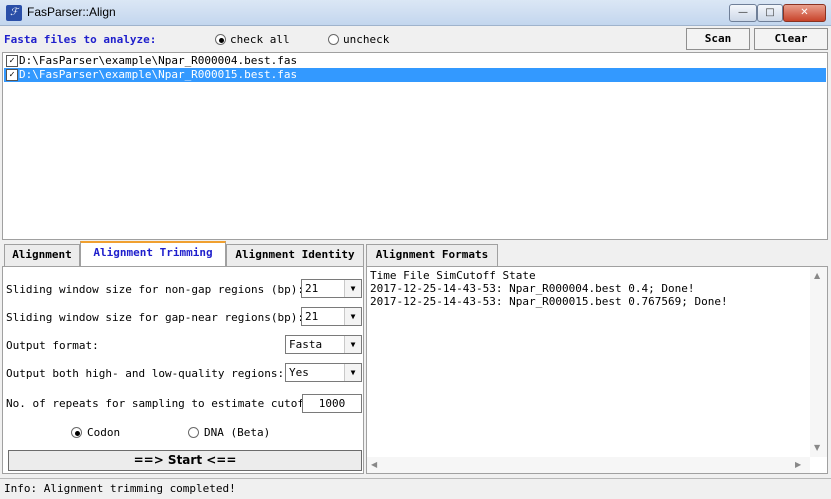  What do you see at coordinates (743, 13) in the screenshot?
I see `minimize-button: —` at bounding box center [743, 13].